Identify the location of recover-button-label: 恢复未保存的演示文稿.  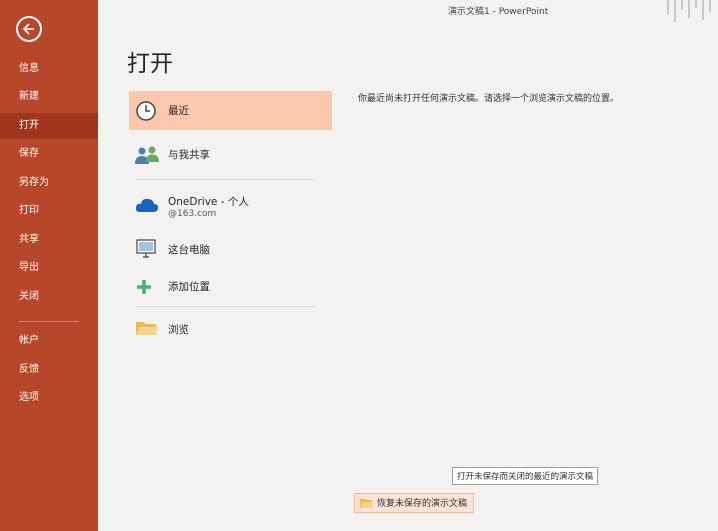
(422, 504).